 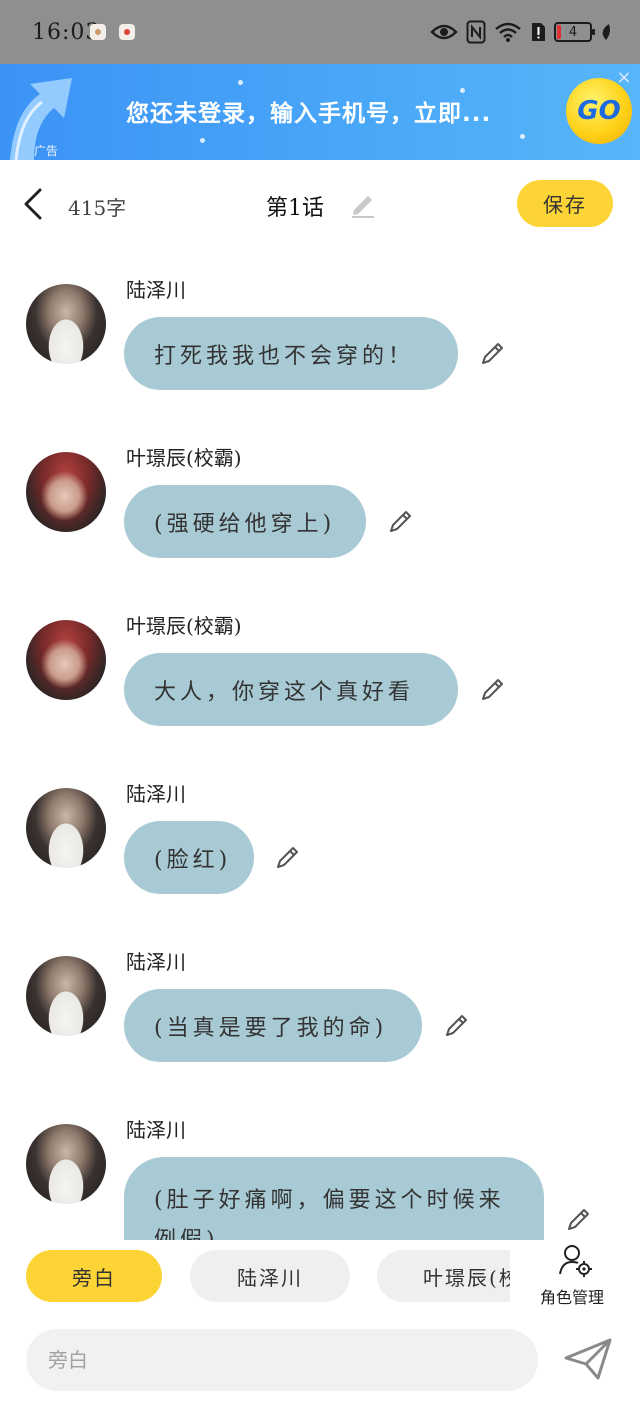 I want to click on ad-banner: 您还未登录，输入手机号，立即... 广告 GO ×, so click(x=320, y=112).